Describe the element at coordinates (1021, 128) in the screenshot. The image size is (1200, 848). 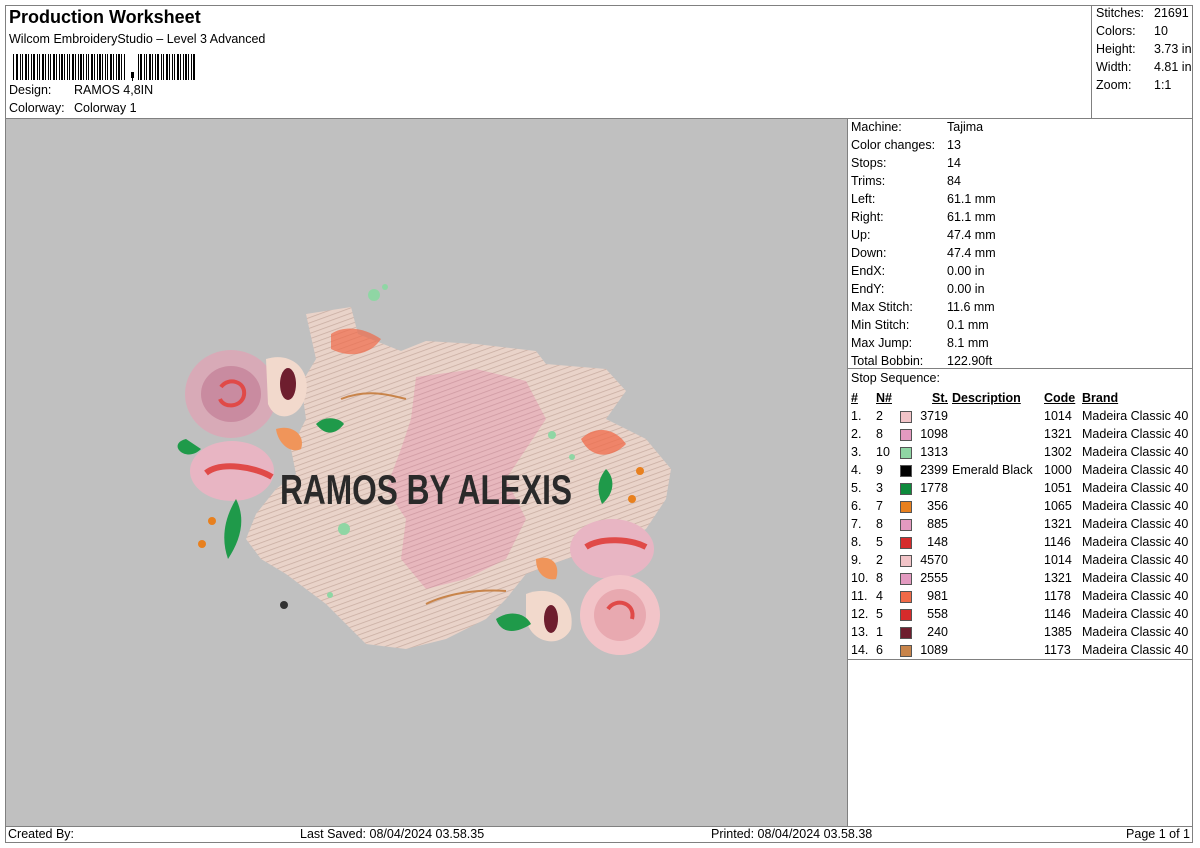
I see `info-row: Machine: Tajima` at that location.